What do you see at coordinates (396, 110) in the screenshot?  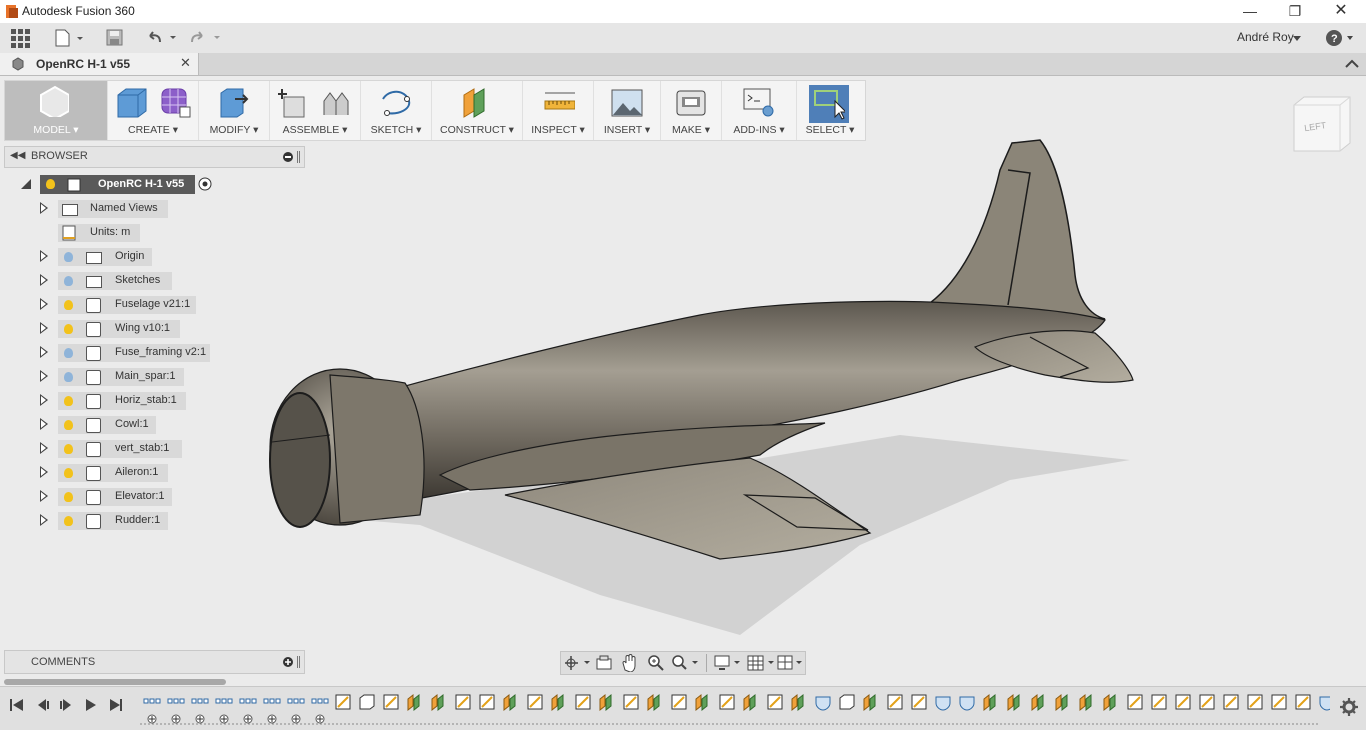 I see `sketch-menu: SKETCH ▾` at bounding box center [396, 110].